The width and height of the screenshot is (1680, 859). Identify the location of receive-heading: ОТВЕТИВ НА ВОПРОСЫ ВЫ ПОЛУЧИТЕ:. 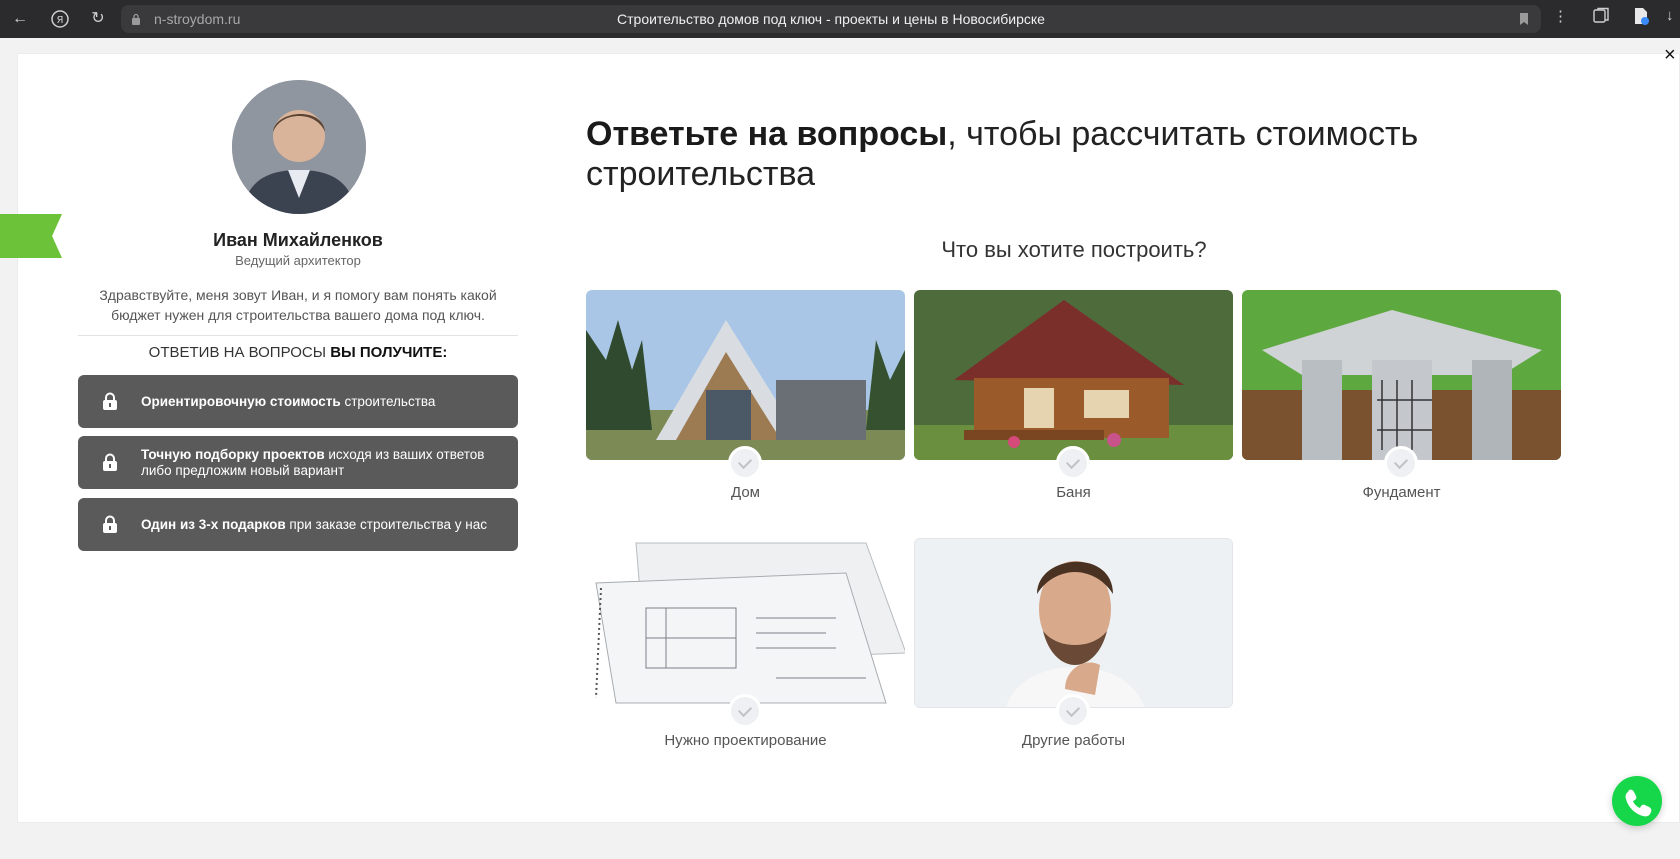
(298, 352).